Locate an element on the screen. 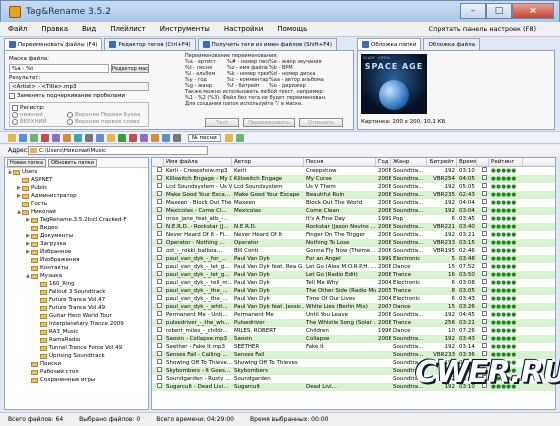 Image resolution: width=560 pixels, height=426 pixels. col-rating: Рейтинг is located at coordinates (506, 162).